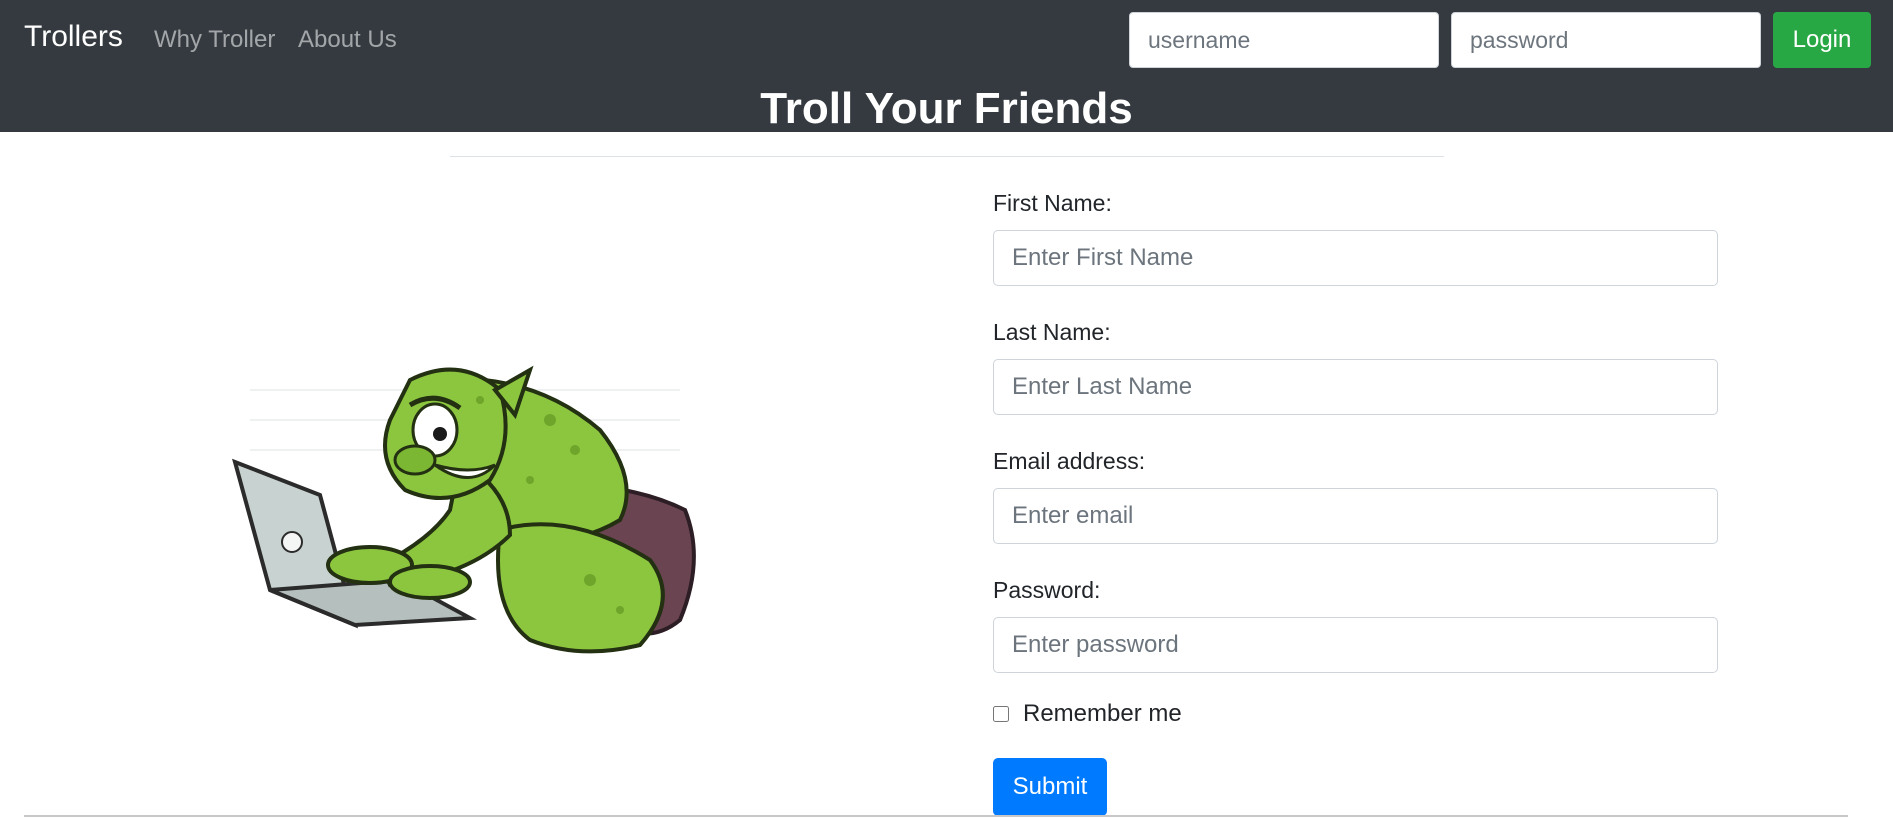  What do you see at coordinates (1822, 40) in the screenshot?
I see `login-button: Login` at bounding box center [1822, 40].